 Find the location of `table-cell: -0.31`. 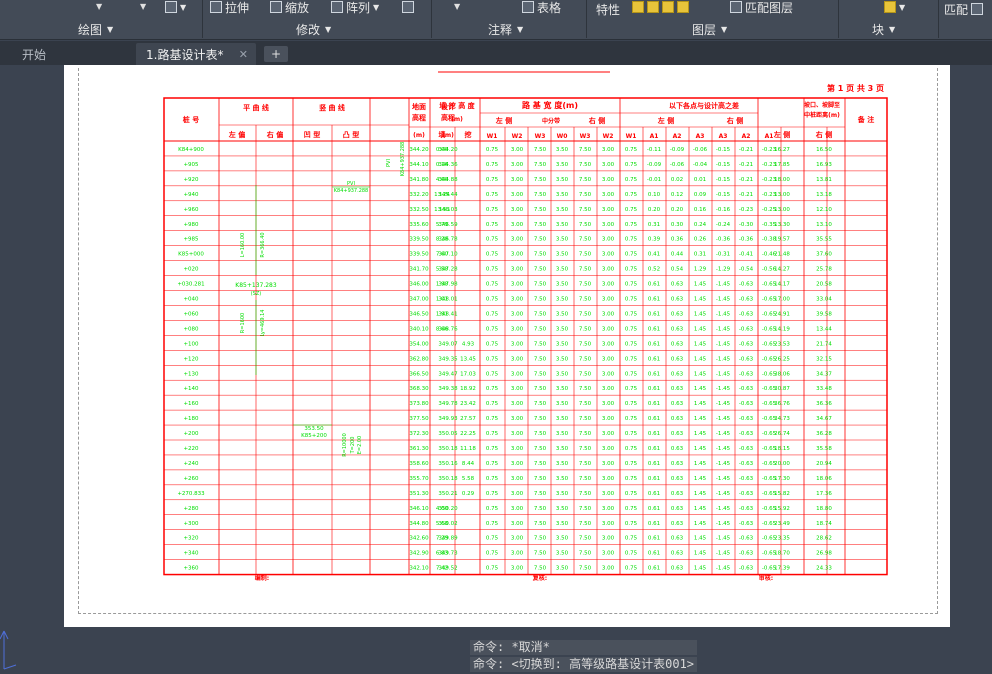

table-cell: -0.31 is located at coordinates (723, 255).